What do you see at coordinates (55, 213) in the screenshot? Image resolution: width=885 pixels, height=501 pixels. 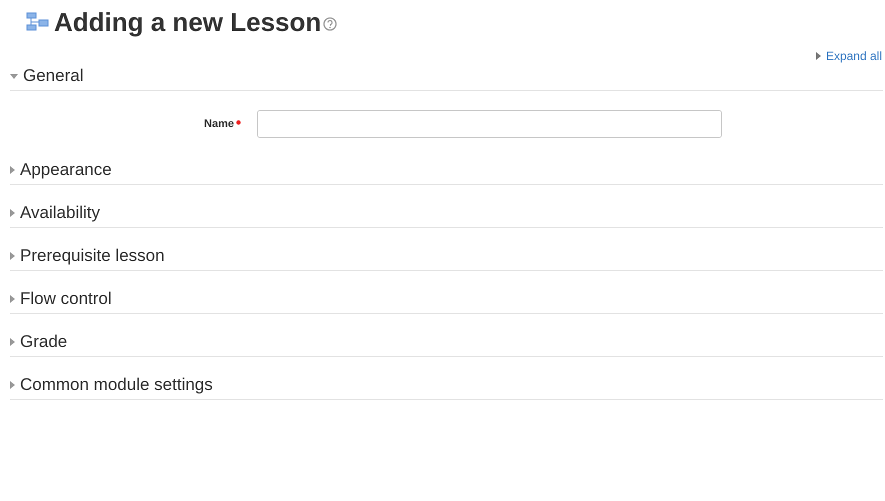 I see `section-toggle: Availability` at bounding box center [55, 213].